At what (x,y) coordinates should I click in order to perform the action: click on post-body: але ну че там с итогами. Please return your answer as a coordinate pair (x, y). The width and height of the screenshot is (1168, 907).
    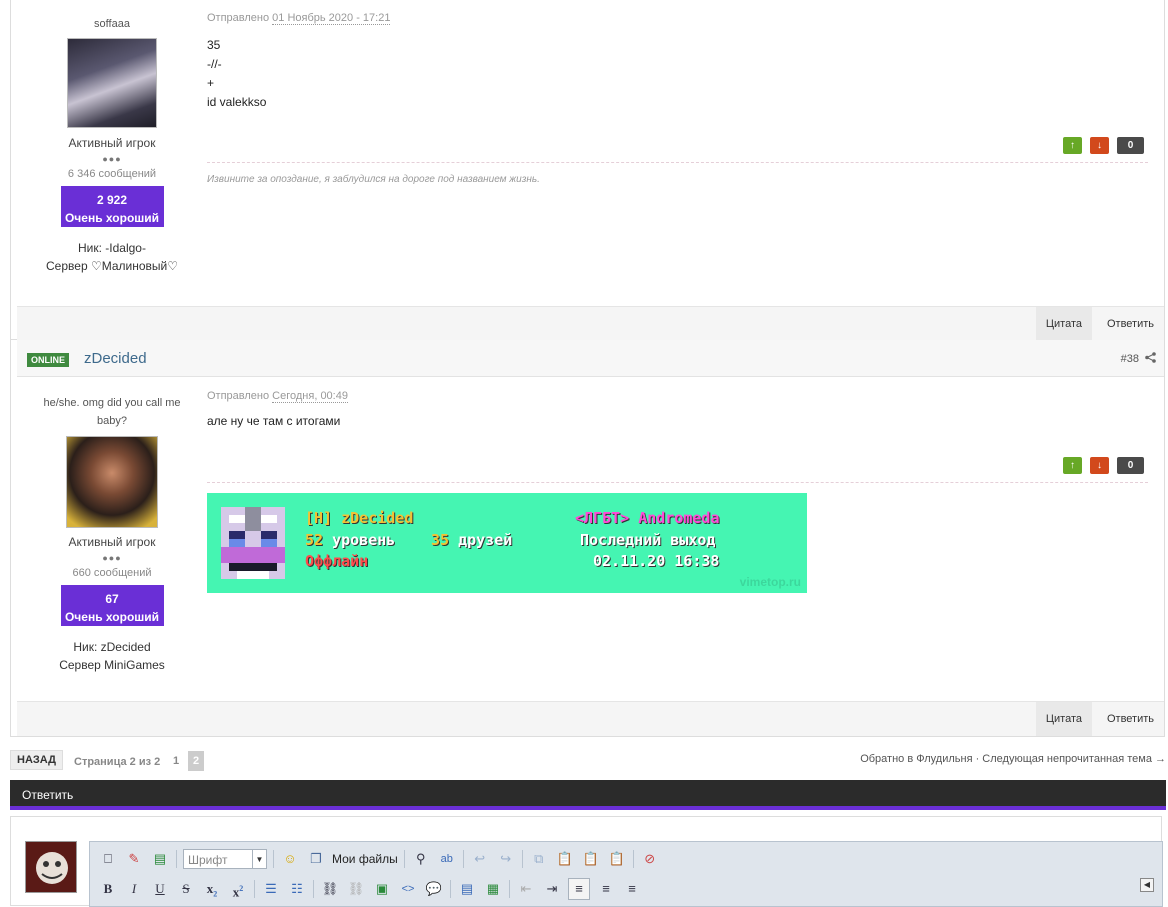
    Looking at the image, I should click on (274, 421).